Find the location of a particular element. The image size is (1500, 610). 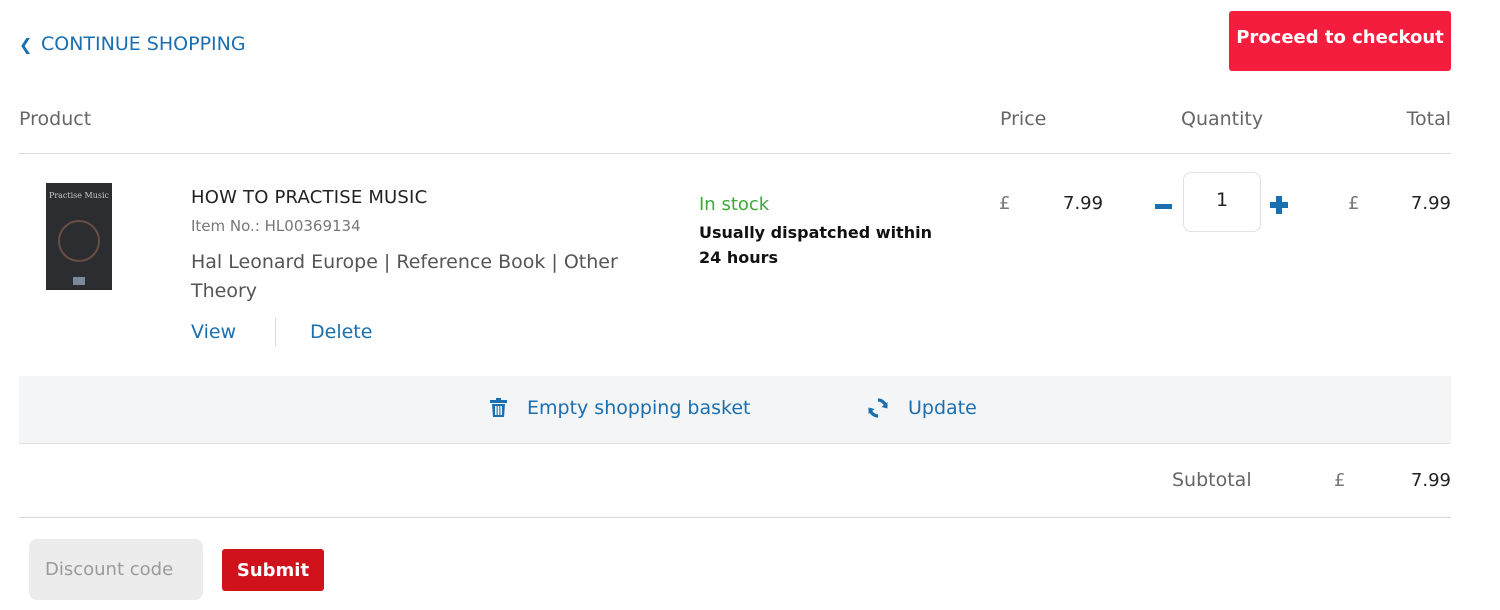

continue-shopping-link: ❮ CONTINUE SHOPPING is located at coordinates (132, 44).